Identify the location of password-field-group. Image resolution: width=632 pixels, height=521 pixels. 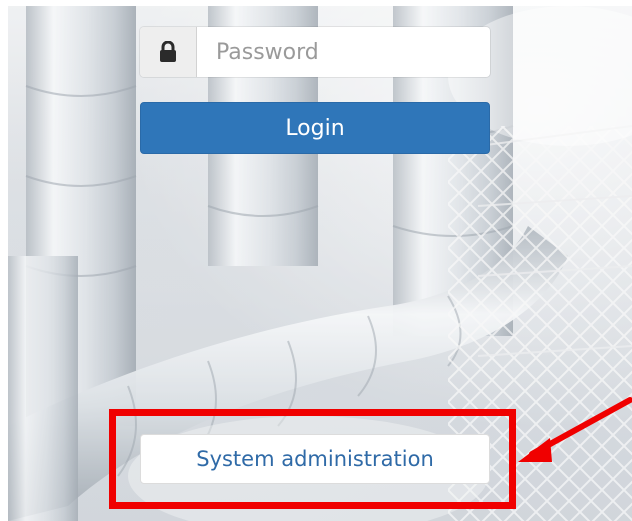
(315, 52).